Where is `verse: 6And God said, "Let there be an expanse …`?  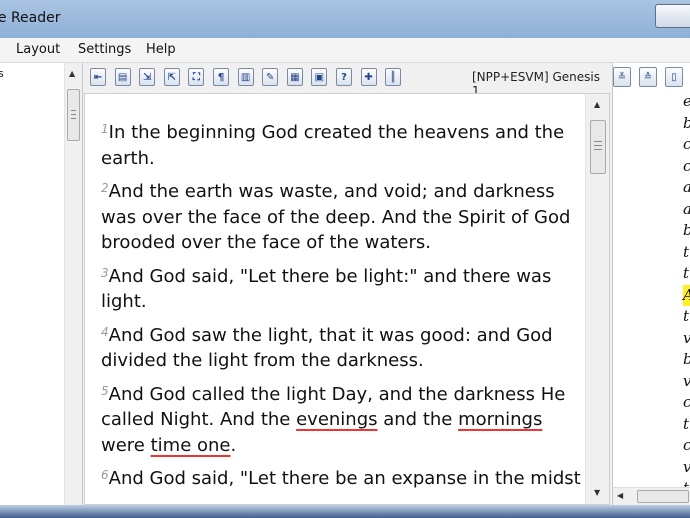 verse: 6And God said, "Let there be an expanse … is located at coordinates (341, 479).